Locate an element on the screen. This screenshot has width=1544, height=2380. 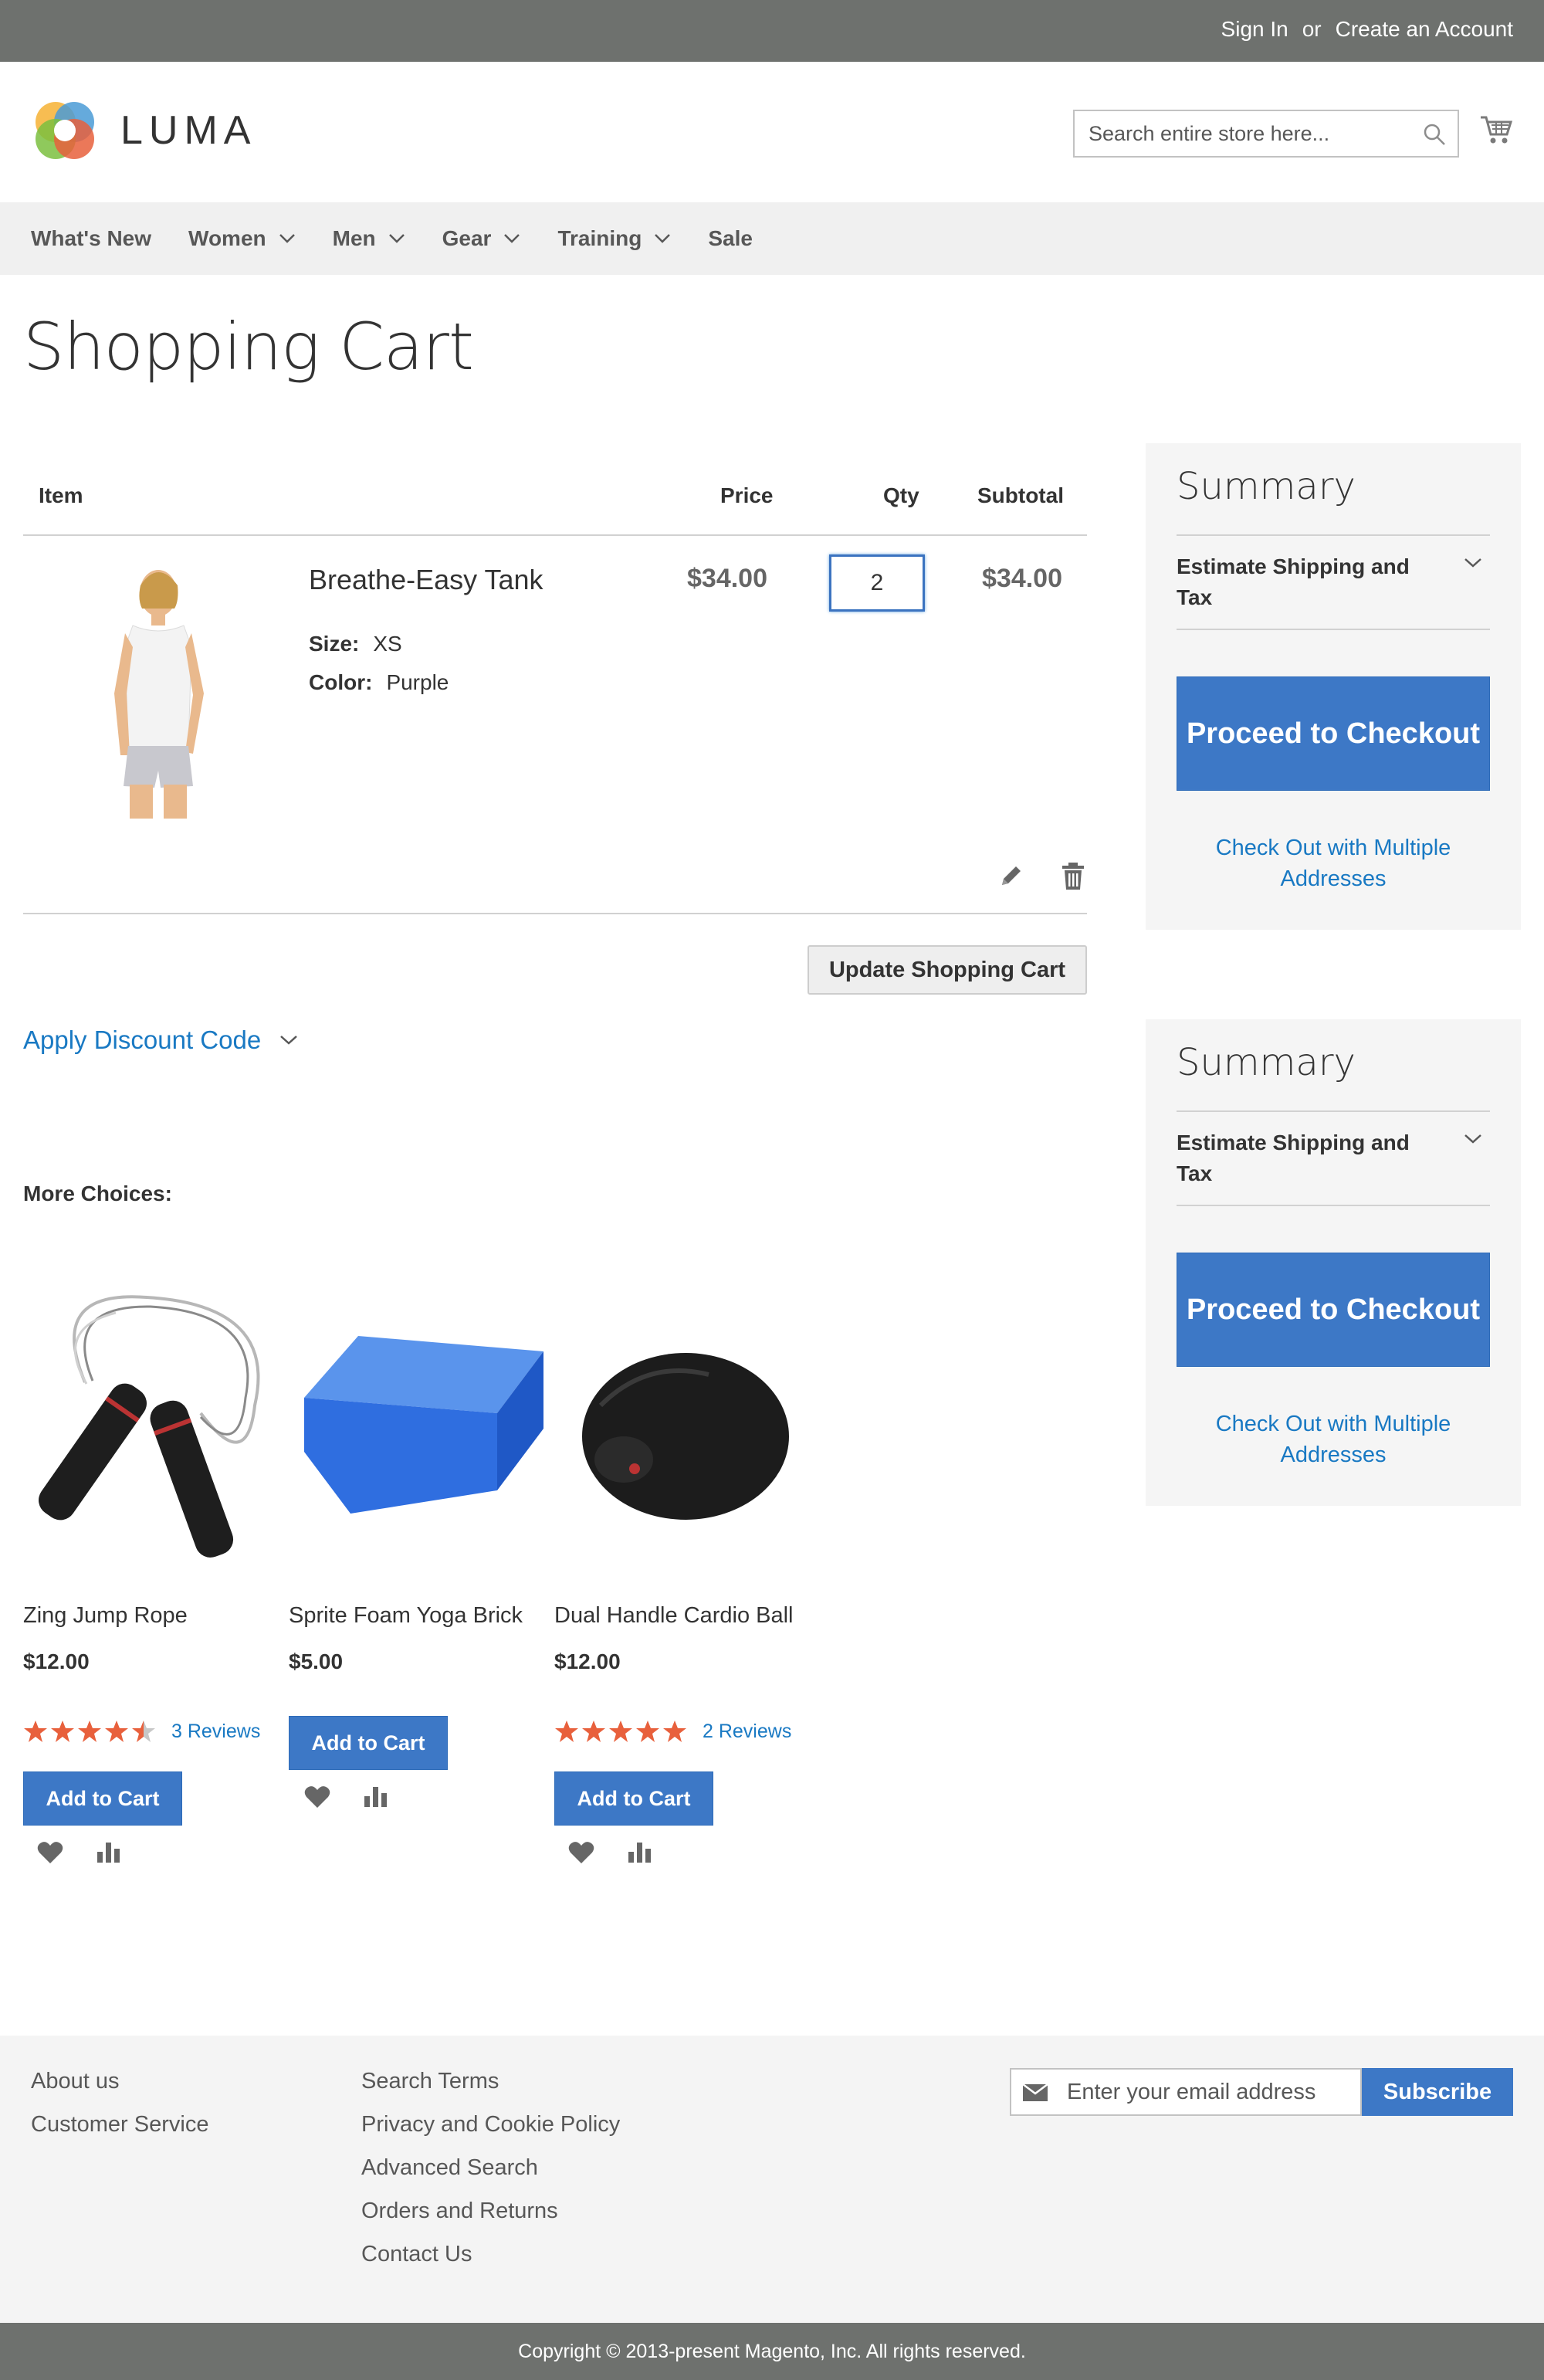
nav-item-label: Women is located at coordinates (227, 238).